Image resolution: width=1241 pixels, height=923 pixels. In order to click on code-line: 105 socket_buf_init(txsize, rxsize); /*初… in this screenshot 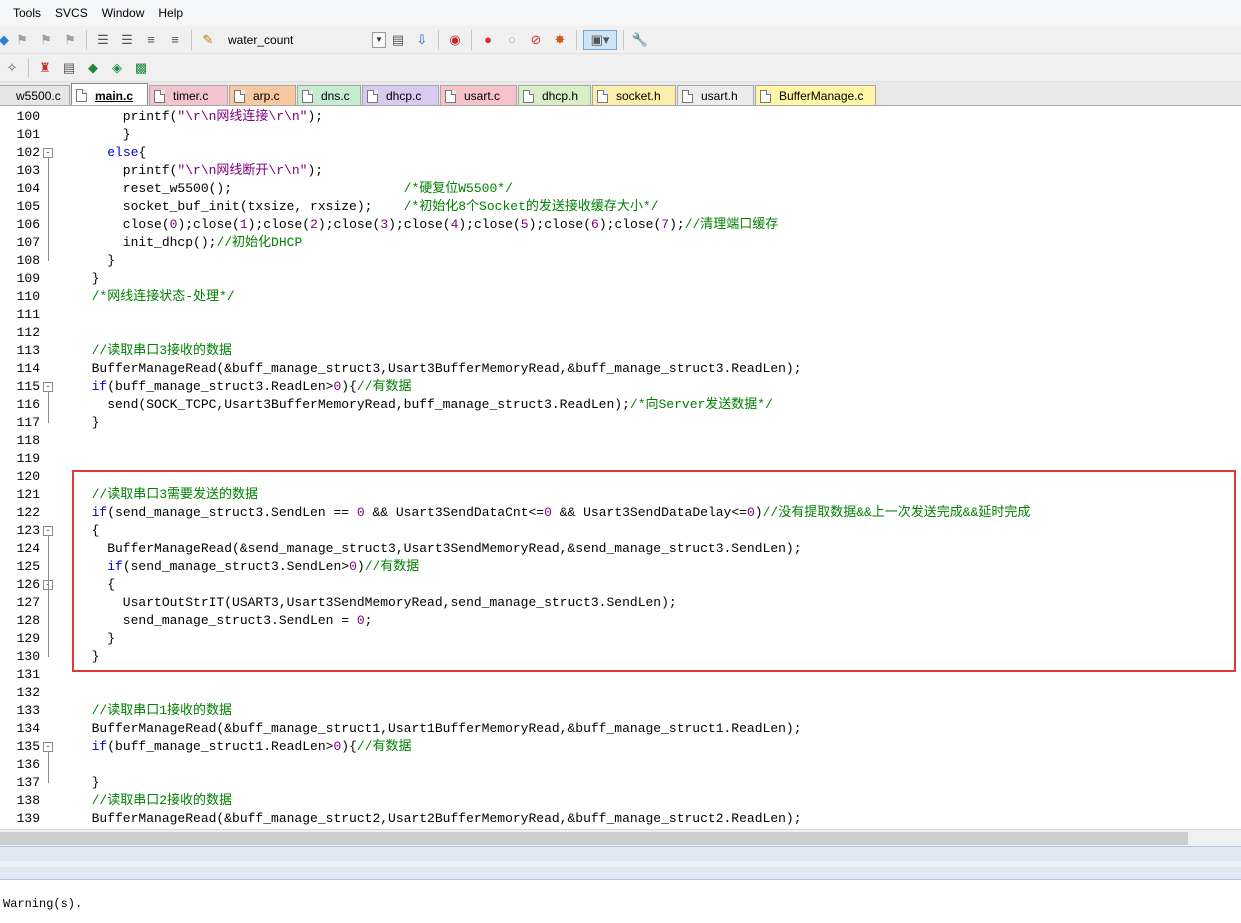, I will do `click(620, 207)`.